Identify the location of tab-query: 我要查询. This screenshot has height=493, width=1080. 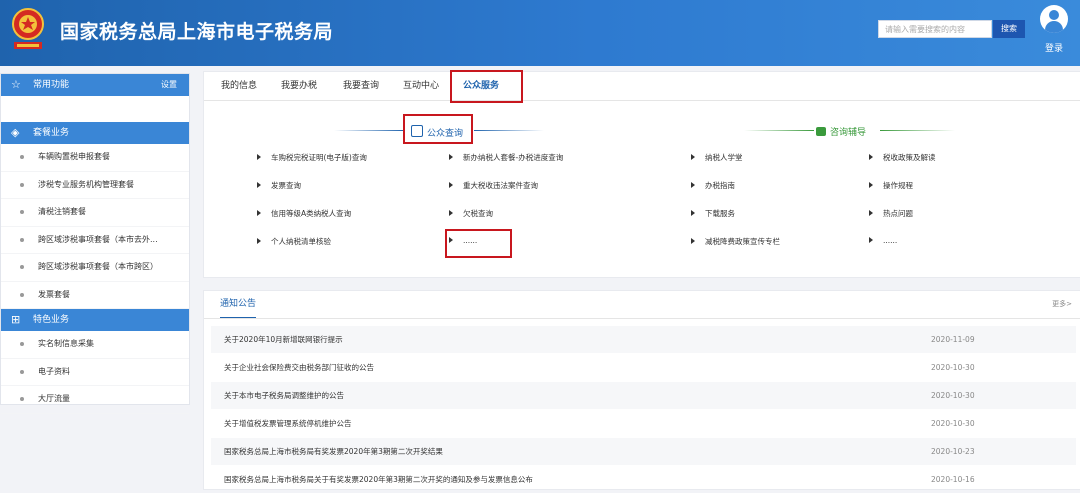
(361, 86).